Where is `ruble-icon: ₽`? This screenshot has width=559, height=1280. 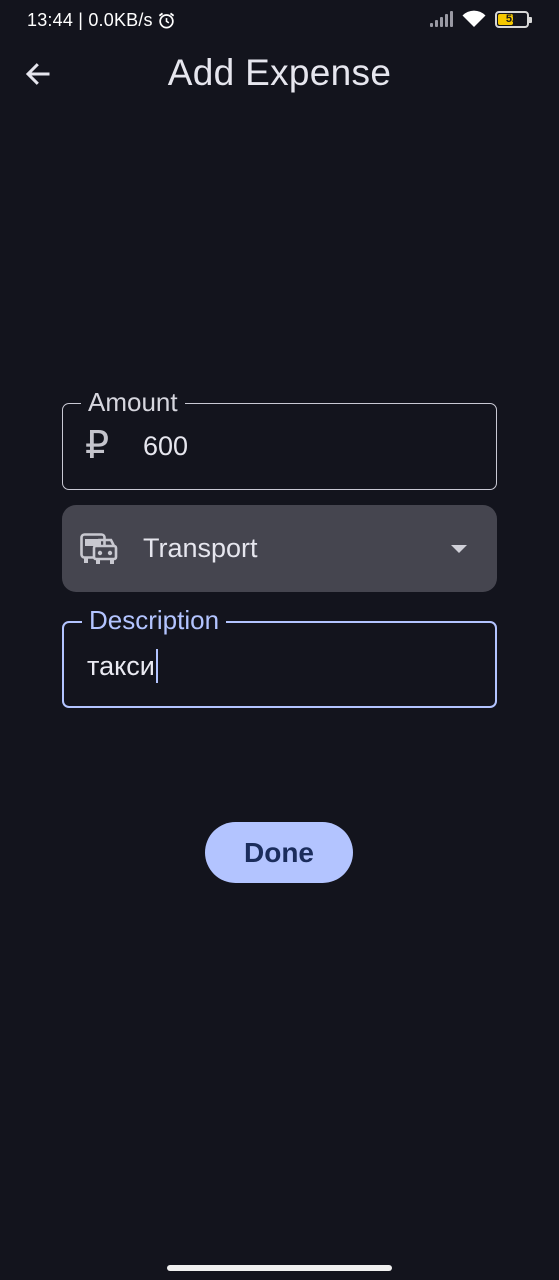
ruble-icon: ₽ is located at coordinates (97, 446).